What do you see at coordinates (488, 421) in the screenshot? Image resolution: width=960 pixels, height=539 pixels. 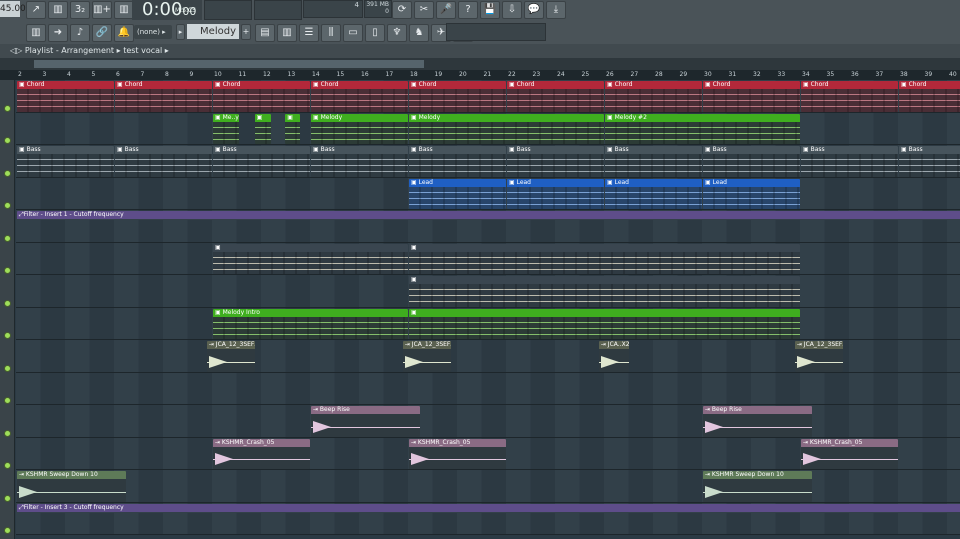 I see `track-lane: ⇥ Beep Rise ⇥ Beep Rise` at bounding box center [488, 421].